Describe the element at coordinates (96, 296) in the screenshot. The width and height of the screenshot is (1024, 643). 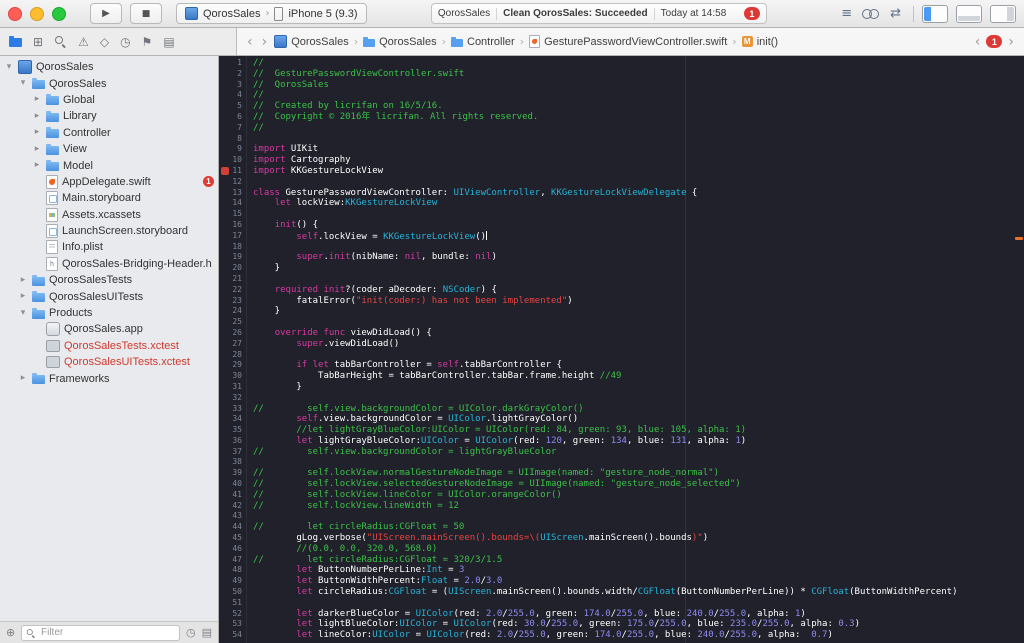
I see `tree-item-label: QorosSalesUITests` at that location.